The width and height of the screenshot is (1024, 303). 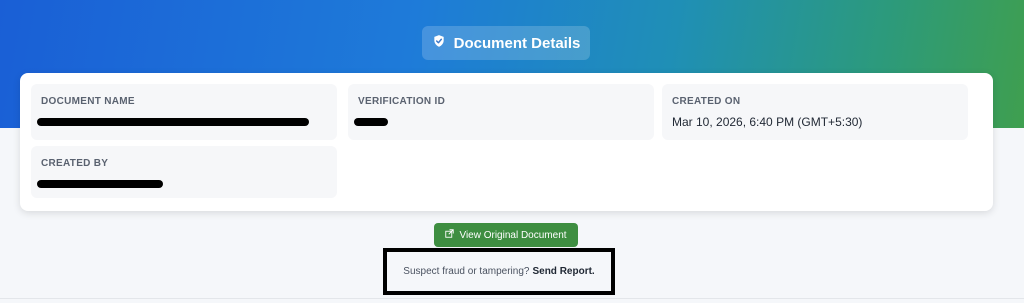 What do you see at coordinates (767, 122) in the screenshot?
I see `field-value: Mar 10, 2026, 6:40 PM (GMT+5:30)` at bounding box center [767, 122].